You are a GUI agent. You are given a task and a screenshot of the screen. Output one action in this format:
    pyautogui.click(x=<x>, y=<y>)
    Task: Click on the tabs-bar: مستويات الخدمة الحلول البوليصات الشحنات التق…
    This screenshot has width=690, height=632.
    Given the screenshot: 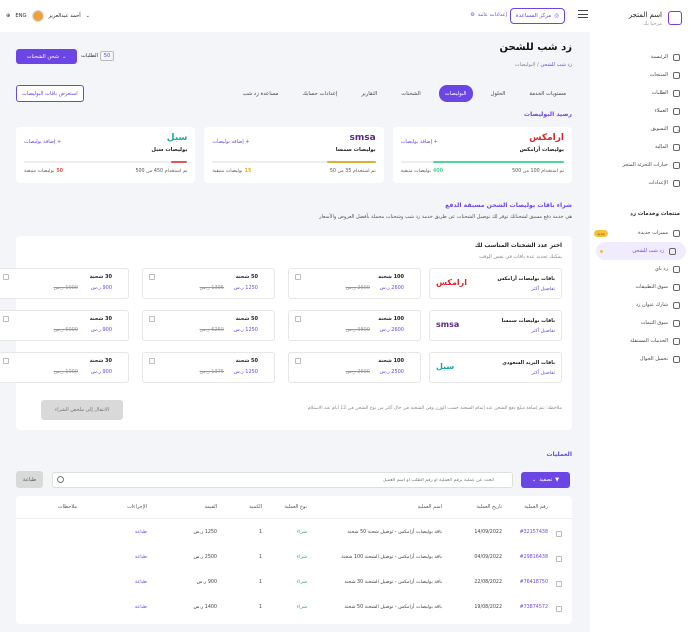 What is the action you would take?
    pyautogui.click(x=404, y=93)
    